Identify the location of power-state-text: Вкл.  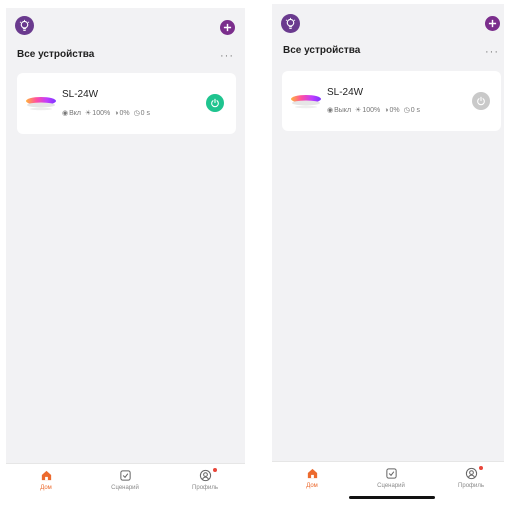
(75, 113).